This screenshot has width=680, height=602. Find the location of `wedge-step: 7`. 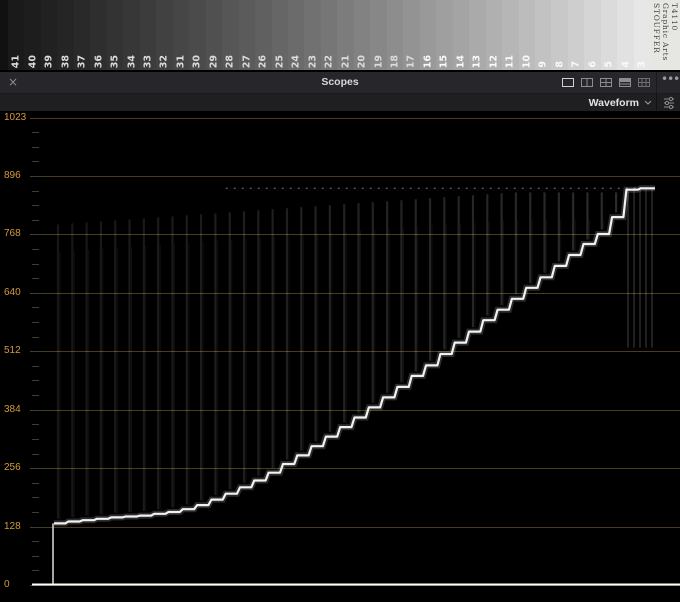

wedge-step: 7 is located at coordinates (576, 35).